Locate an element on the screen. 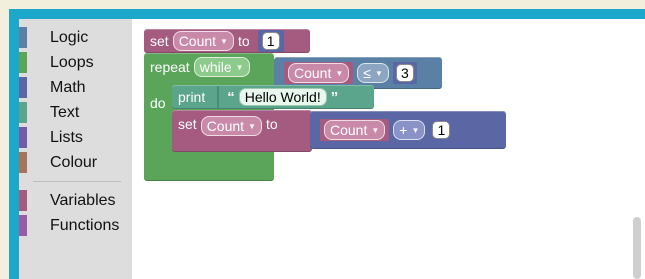 This screenshot has width=645, height=279. text-value: Hello World! is located at coordinates (282, 97).